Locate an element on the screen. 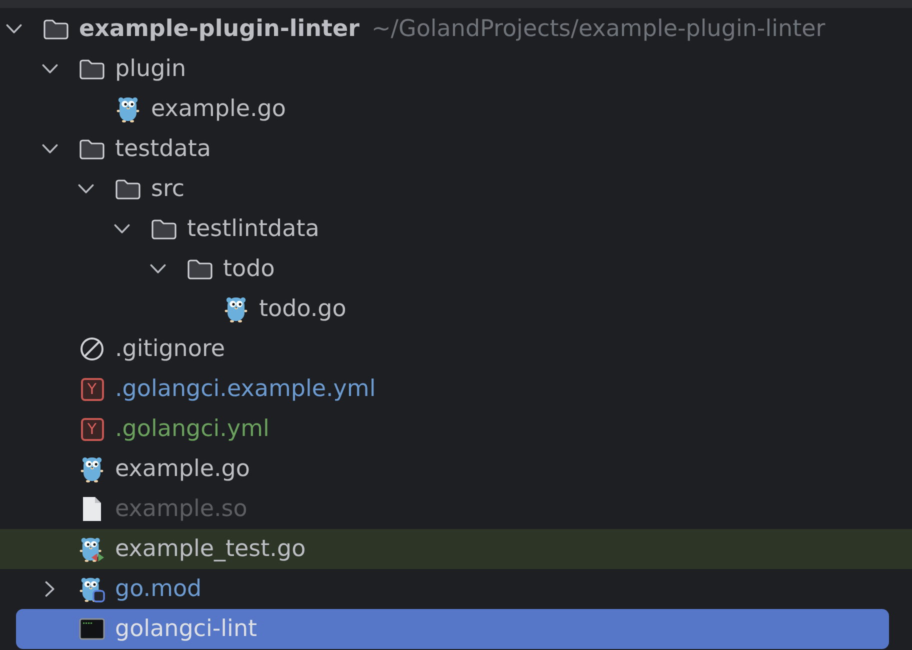  tree-row: todo is located at coordinates (456, 269).